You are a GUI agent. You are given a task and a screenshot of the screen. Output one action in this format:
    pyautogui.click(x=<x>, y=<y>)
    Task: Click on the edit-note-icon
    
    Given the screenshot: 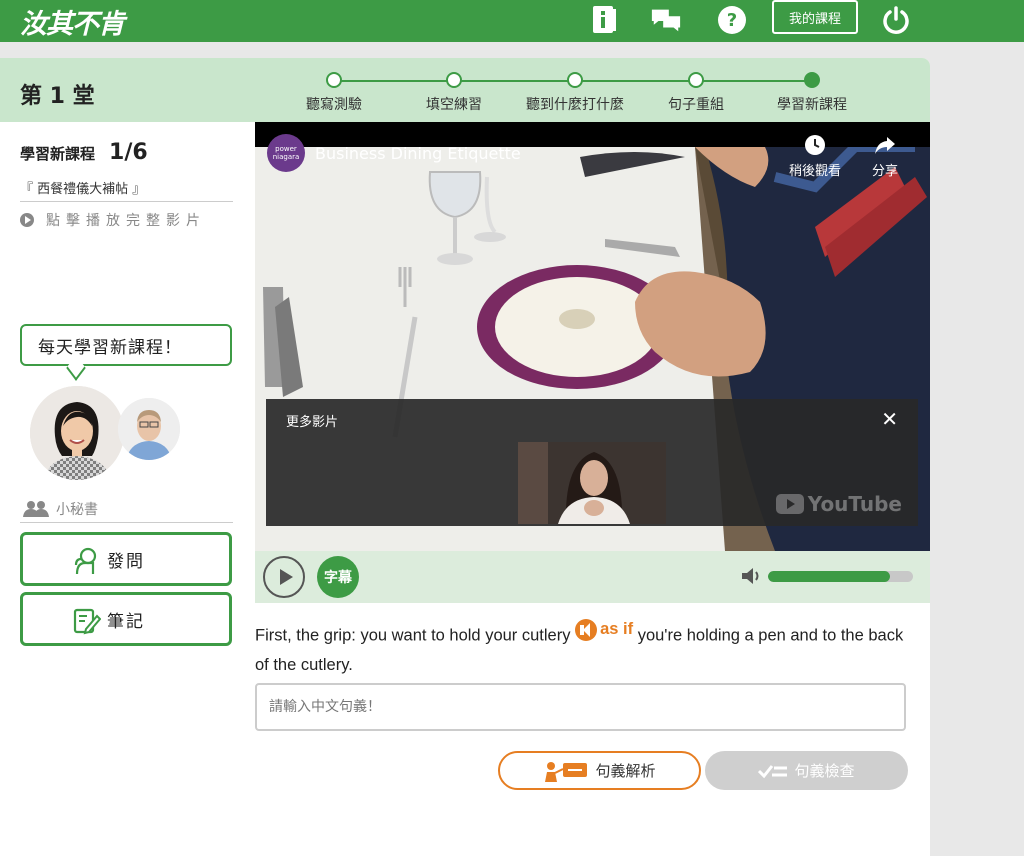 What is the action you would take?
    pyautogui.click(x=87, y=621)
    